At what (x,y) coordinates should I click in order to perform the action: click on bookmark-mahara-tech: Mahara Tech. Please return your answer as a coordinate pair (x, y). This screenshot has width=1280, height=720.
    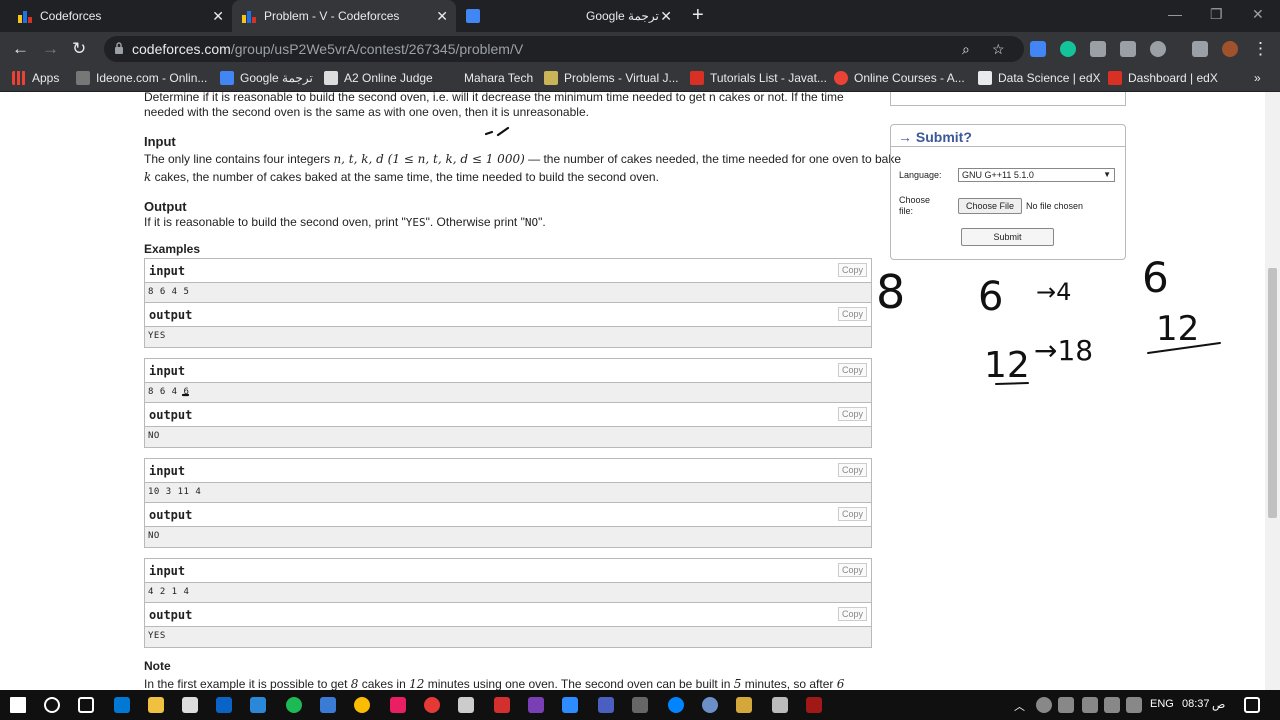
    Looking at the image, I should click on (488, 78).